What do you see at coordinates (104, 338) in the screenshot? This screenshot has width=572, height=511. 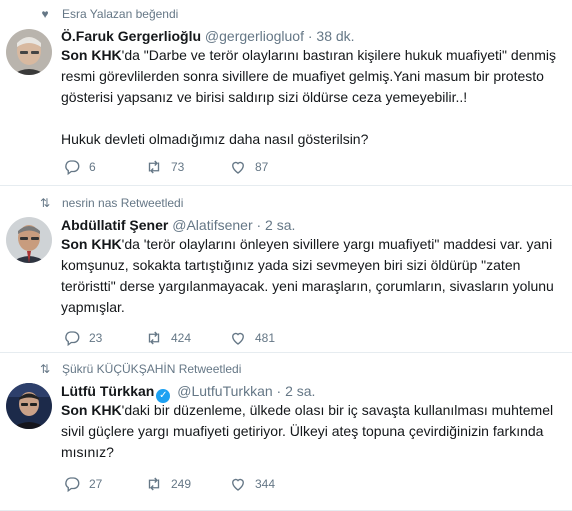 I see `reply-button: 23` at bounding box center [104, 338].